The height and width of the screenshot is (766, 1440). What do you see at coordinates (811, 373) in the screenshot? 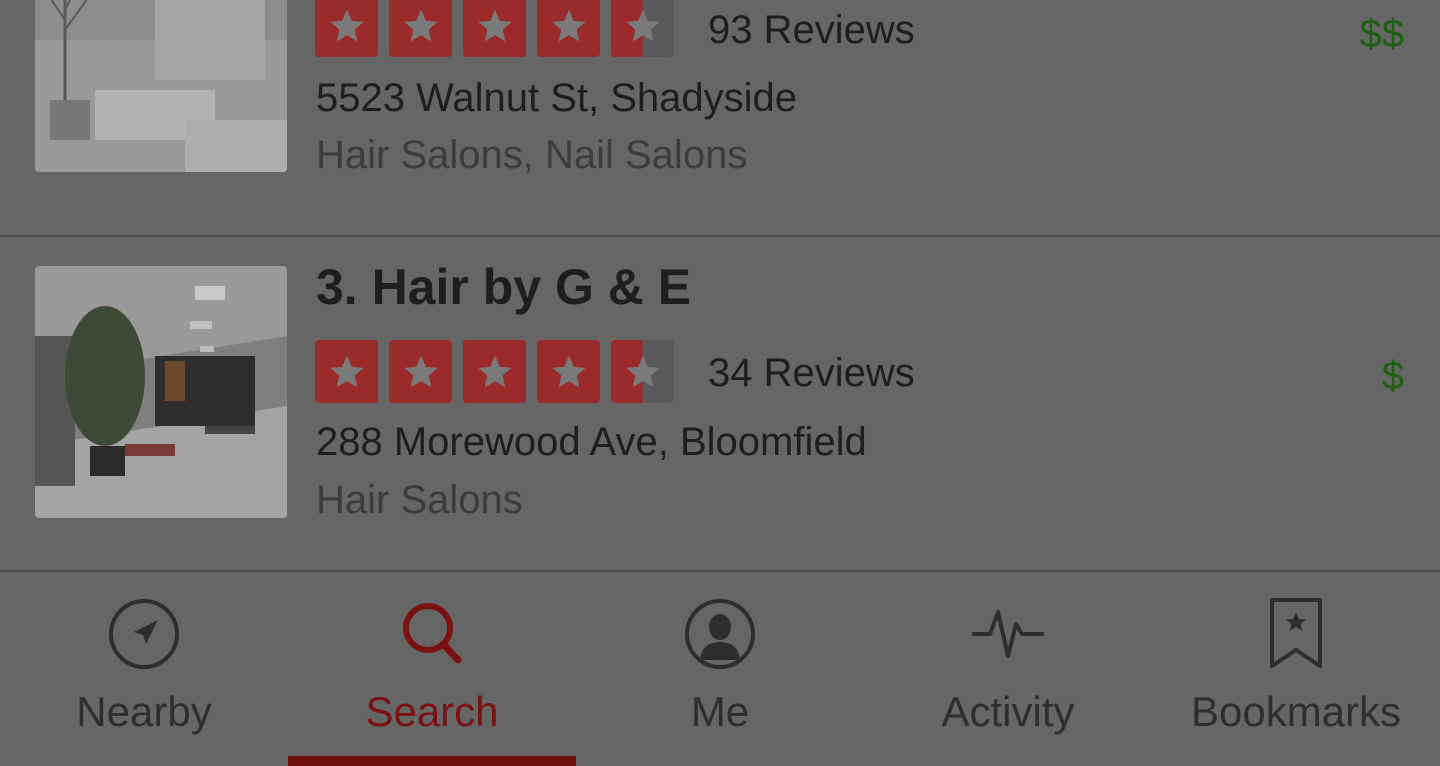
I see `review-count: 34 Reviews` at bounding box center [811, 373].